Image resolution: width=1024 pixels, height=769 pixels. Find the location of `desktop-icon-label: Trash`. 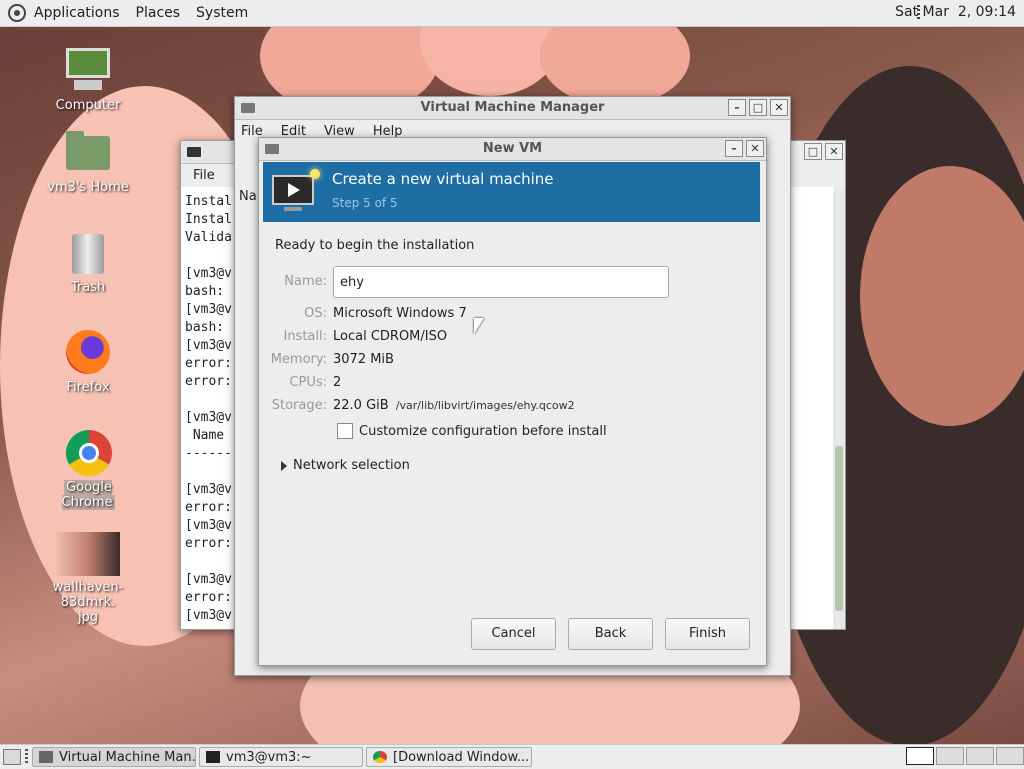

desktop-icon-label: Trash is located at coordinates (88, 287).